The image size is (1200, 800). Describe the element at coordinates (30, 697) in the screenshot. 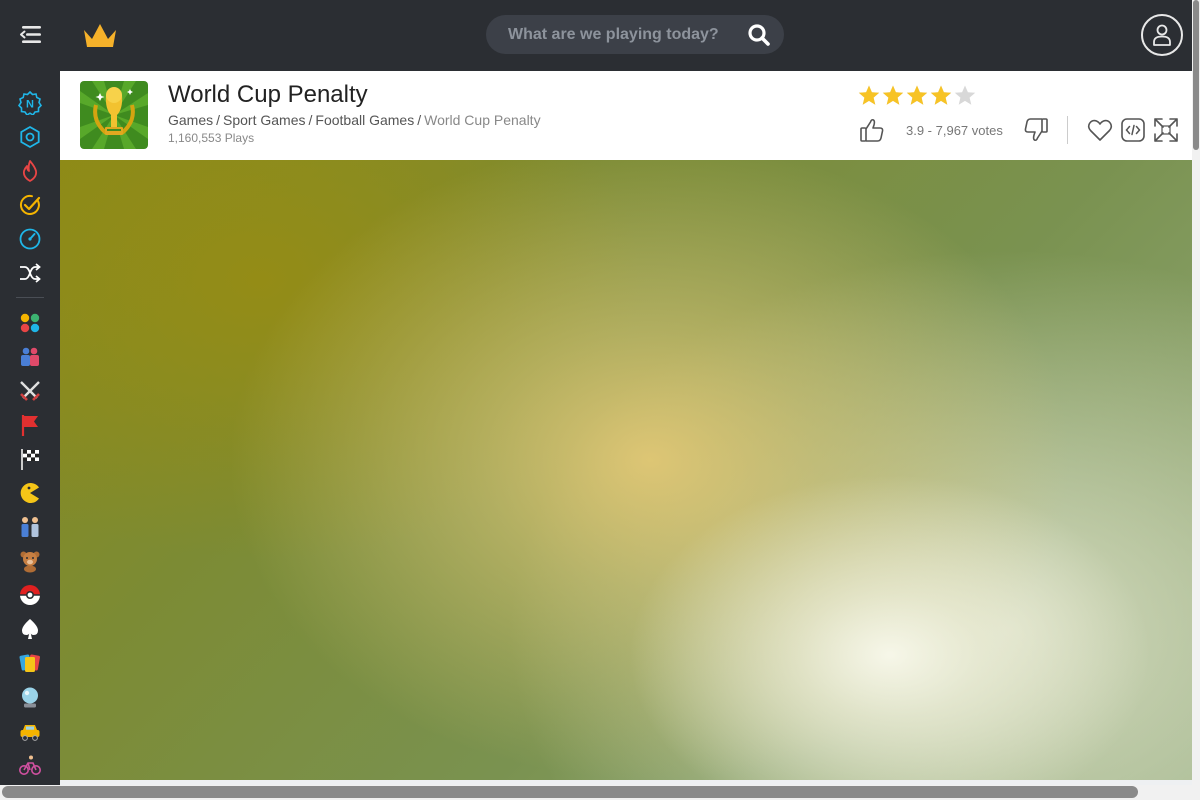

I see `crystal-ball-icon` at that location.